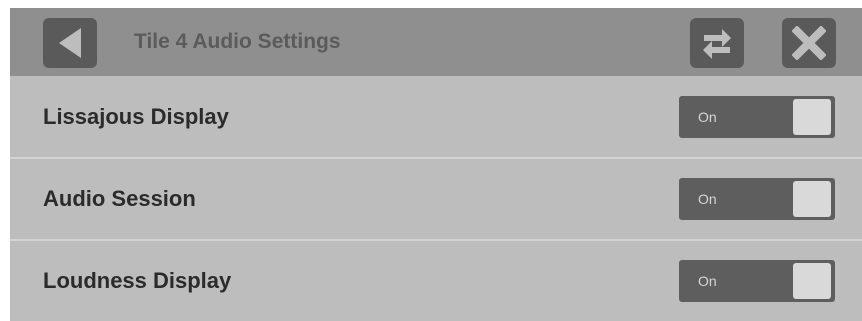  What do you see at coordinates (136, 116) in the screenshot?
I see `setting-label: Lissajous Display` at bounding box center [136, 116].